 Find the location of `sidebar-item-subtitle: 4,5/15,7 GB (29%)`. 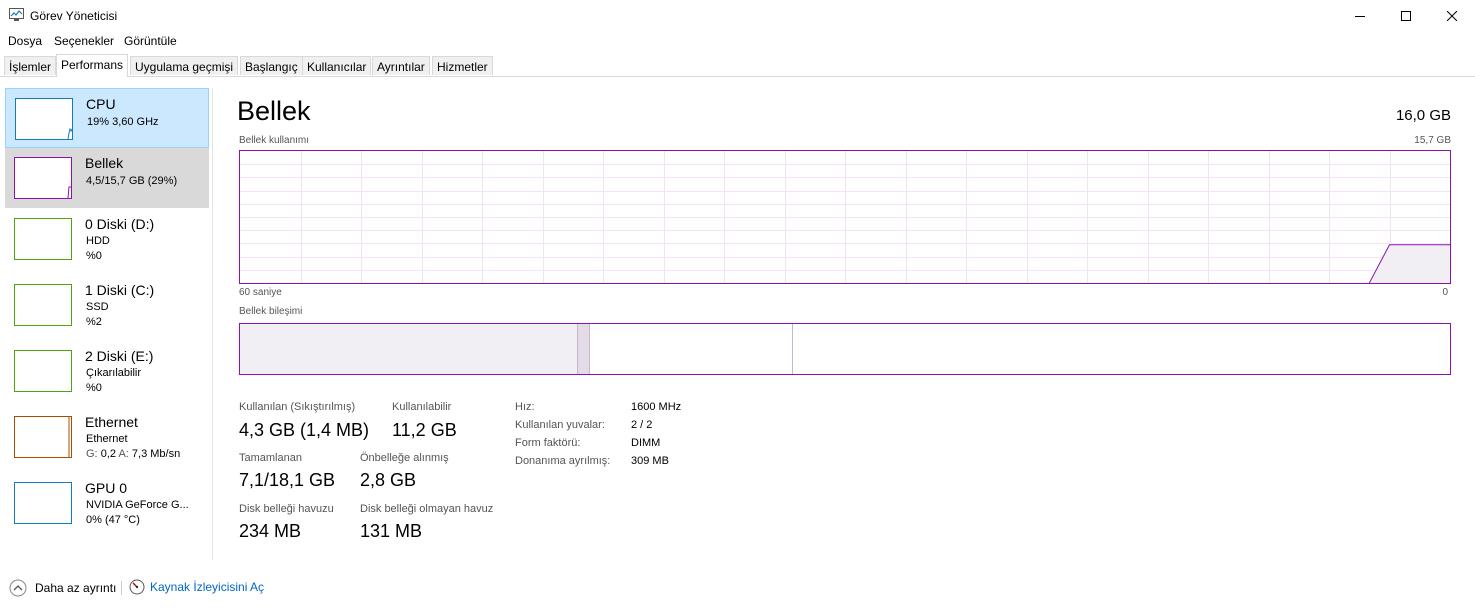

sidebar-item-subtitle: 4,5/15,7 GB (29%) is located at coordinates (132, 181).